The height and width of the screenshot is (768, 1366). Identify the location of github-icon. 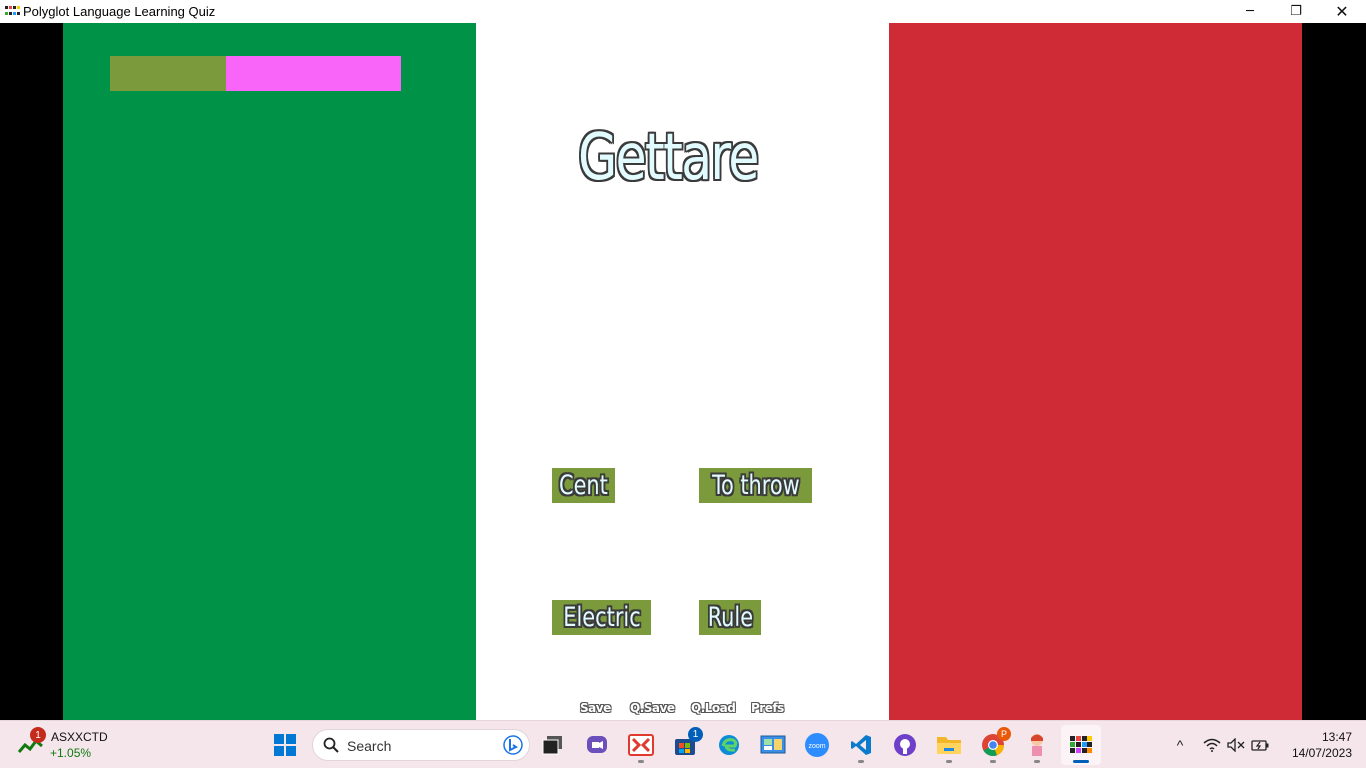
(905, 745).